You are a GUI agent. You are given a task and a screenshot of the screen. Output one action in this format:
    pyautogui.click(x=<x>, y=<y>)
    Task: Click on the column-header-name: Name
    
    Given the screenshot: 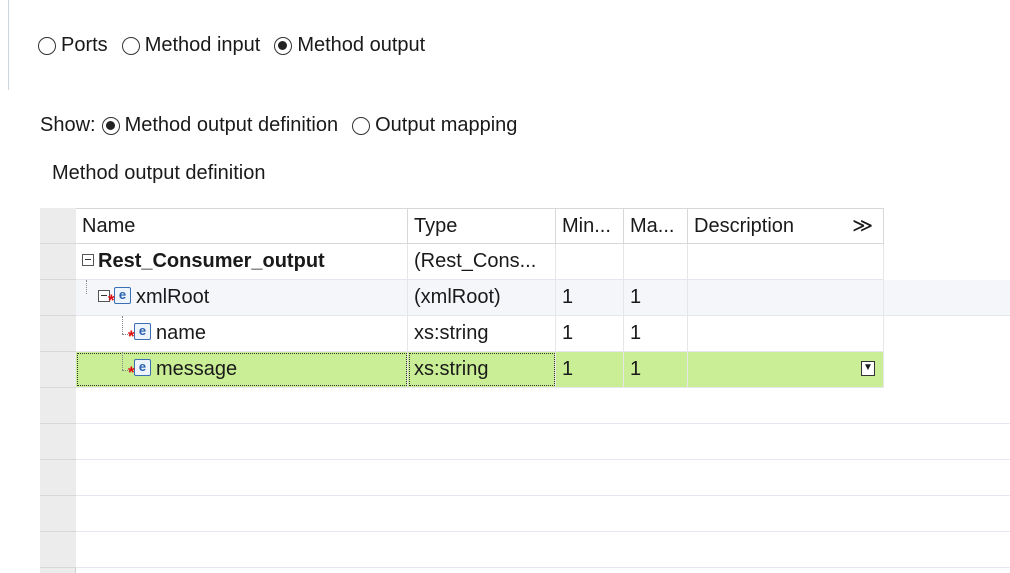 What is the action you would take?
    pyautogui.click(x=242, y=226)
    